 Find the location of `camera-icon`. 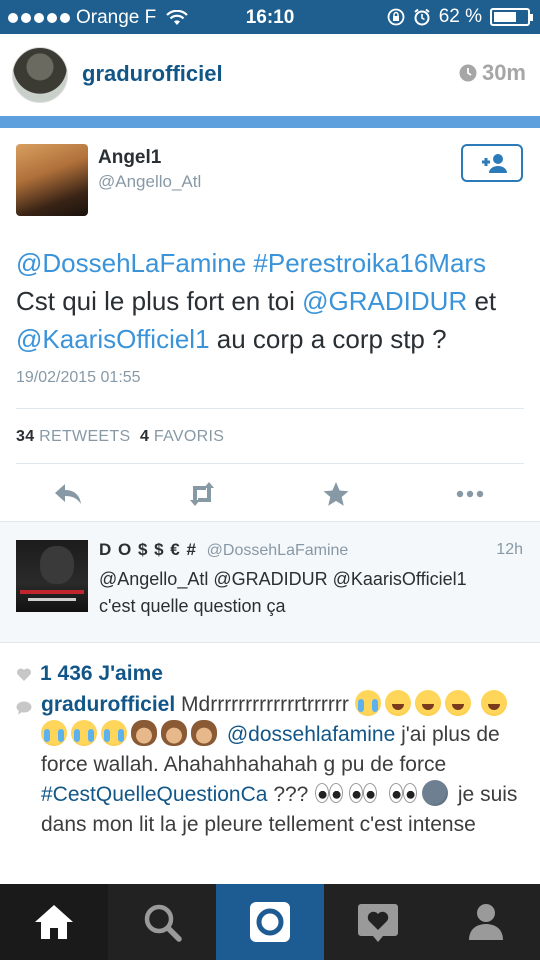

camera-icon is located at coordinates (270, 922).